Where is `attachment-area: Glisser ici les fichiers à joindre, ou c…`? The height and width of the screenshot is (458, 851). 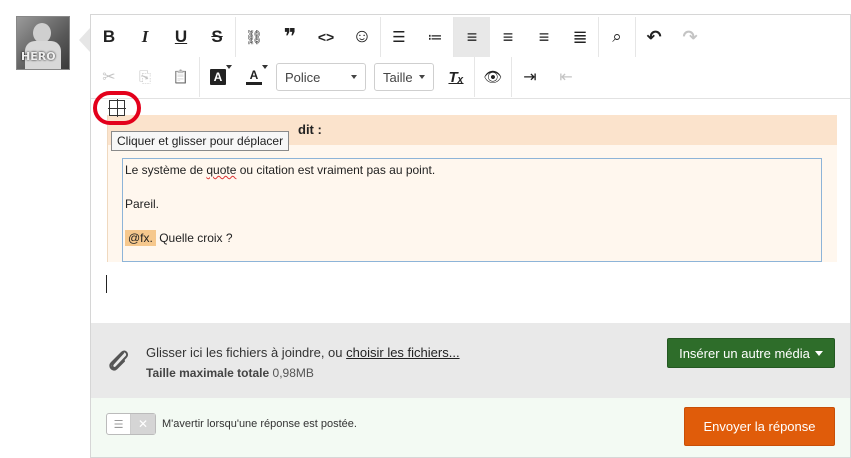
attachment-area: Glisser ici les fichiers à joindre, ou c… is located at coordinates (470, 360).